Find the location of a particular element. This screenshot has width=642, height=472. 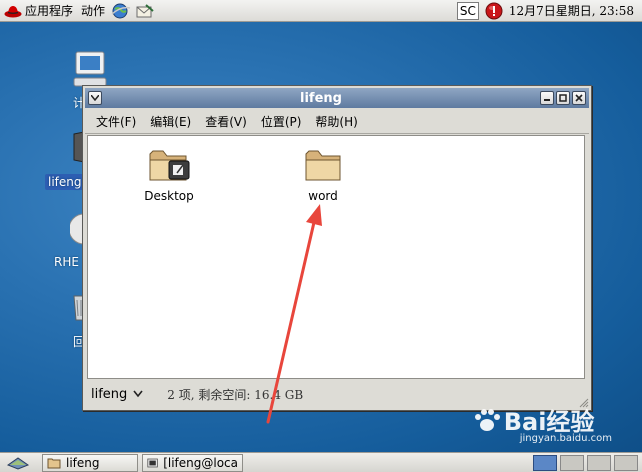

desktop-folder-icon is located at coordinates (169, 165).